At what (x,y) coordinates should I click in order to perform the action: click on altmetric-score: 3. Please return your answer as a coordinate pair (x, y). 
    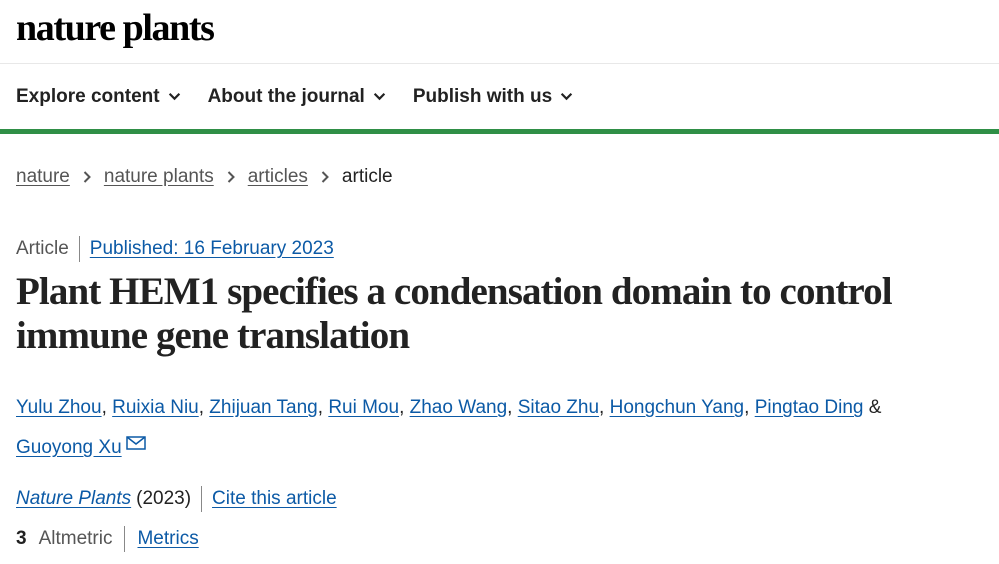
    Looking at the image, I should click on (21, 538).